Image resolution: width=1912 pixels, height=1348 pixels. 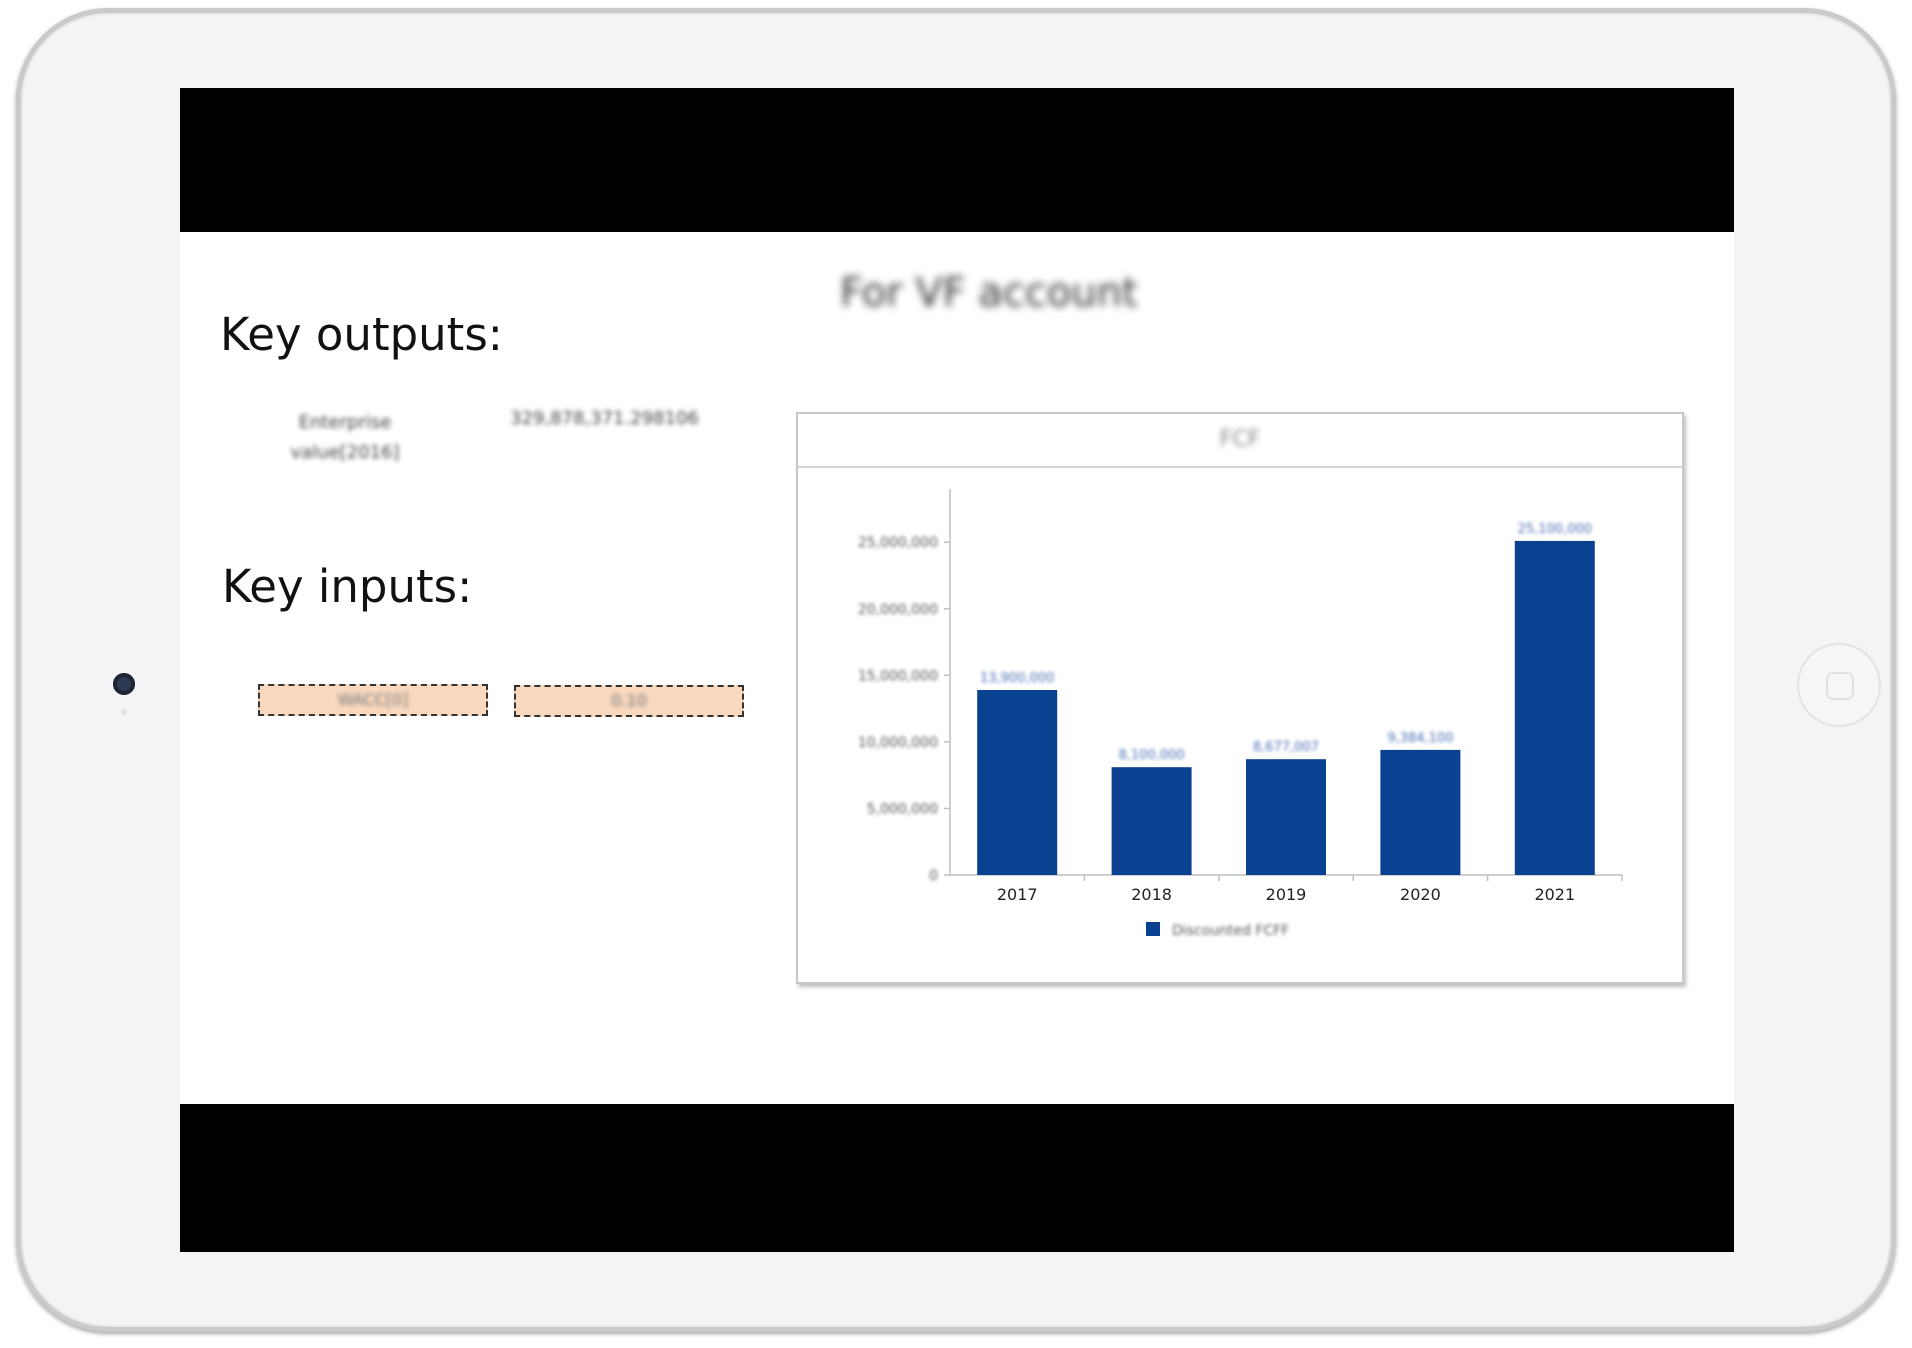 What do you see at coordinates (989, 293) in the screenshot?
I see `slide-title: For VF account` at bounding box center [989, 293].